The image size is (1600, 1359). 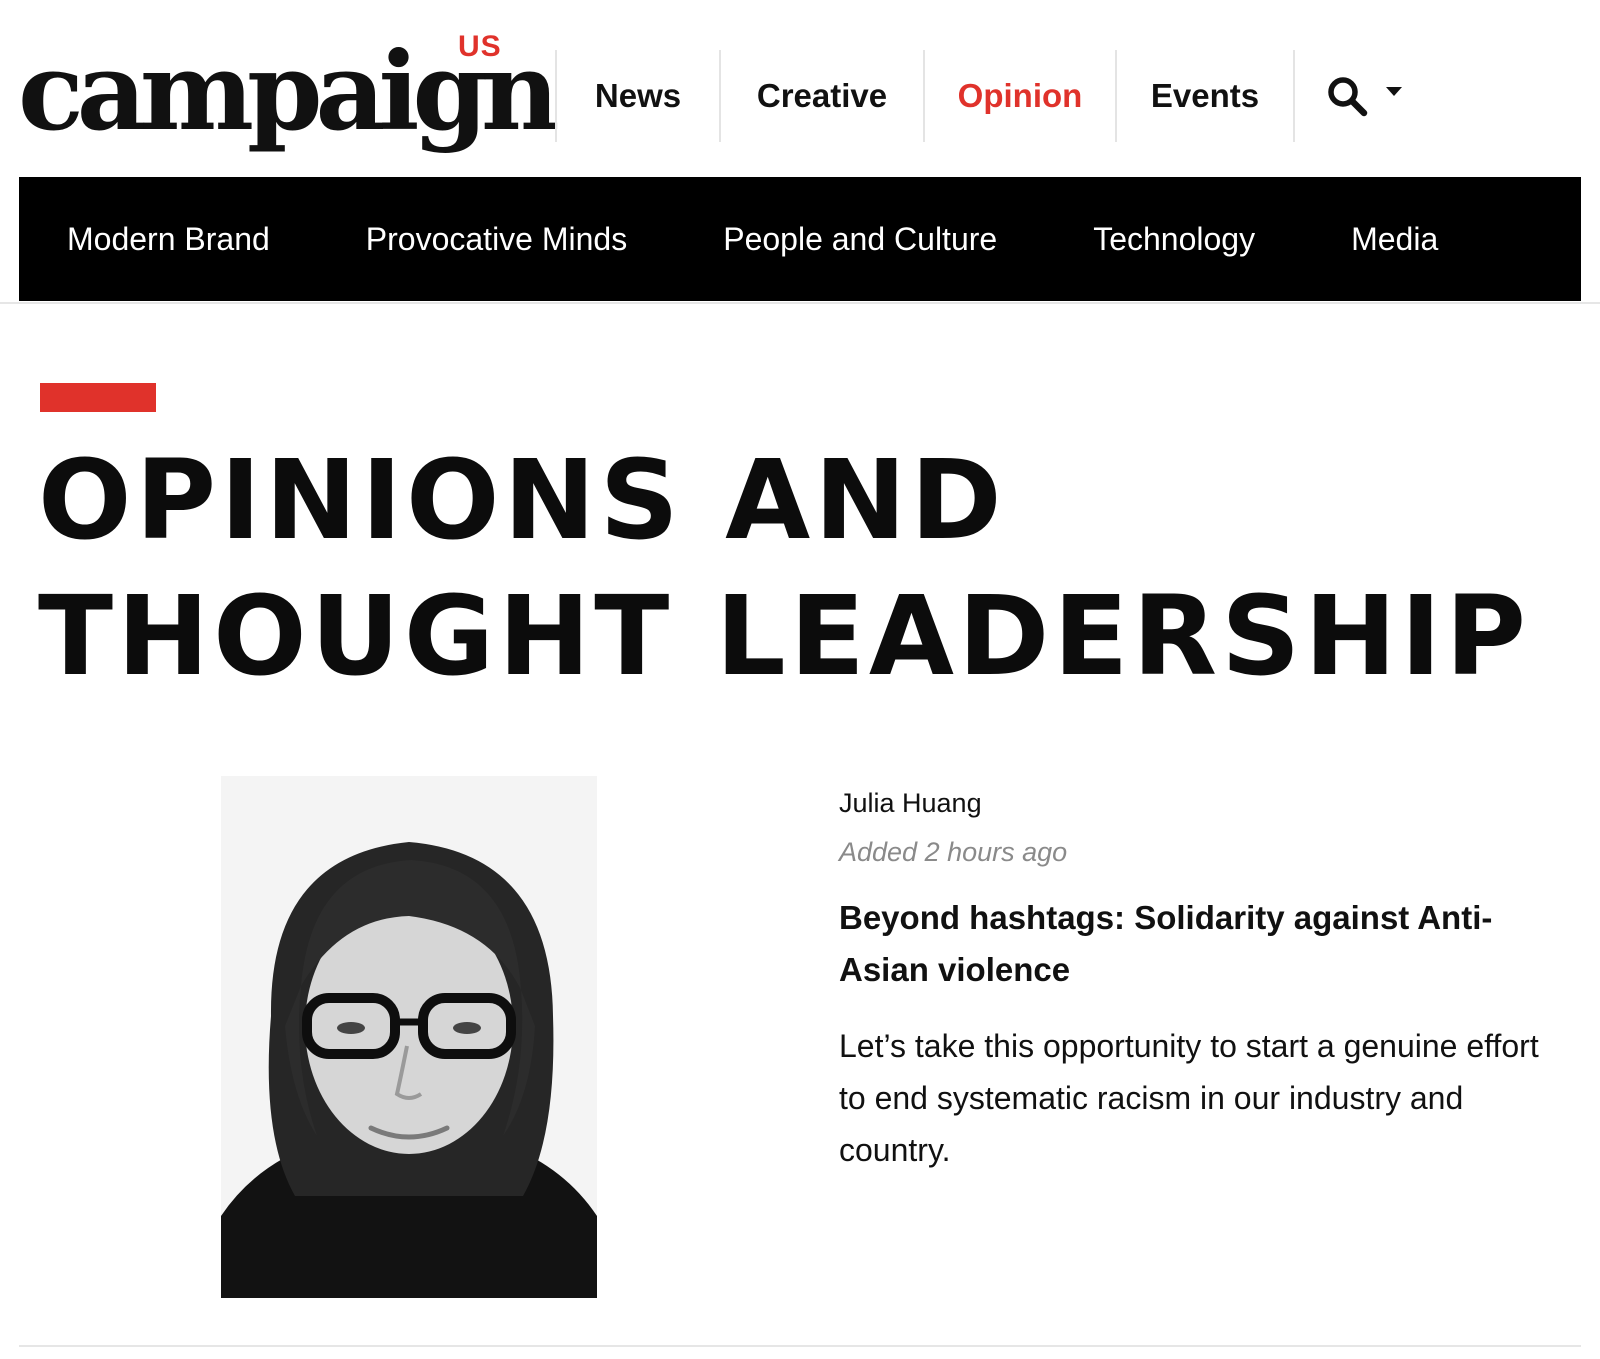 I want to click on author-name: Julia Huang, so click(x=1199, y=803).